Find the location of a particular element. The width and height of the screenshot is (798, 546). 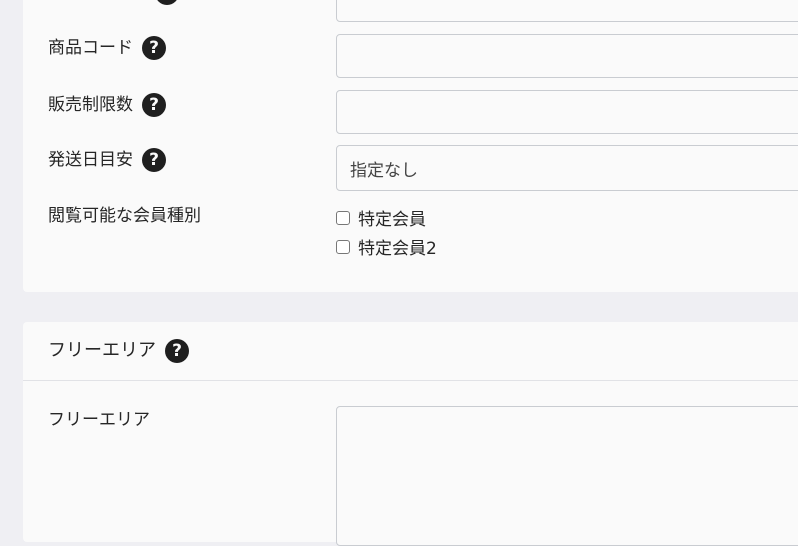

member-option-2-label: 特定会員2 is located at coordinates (397, 249).